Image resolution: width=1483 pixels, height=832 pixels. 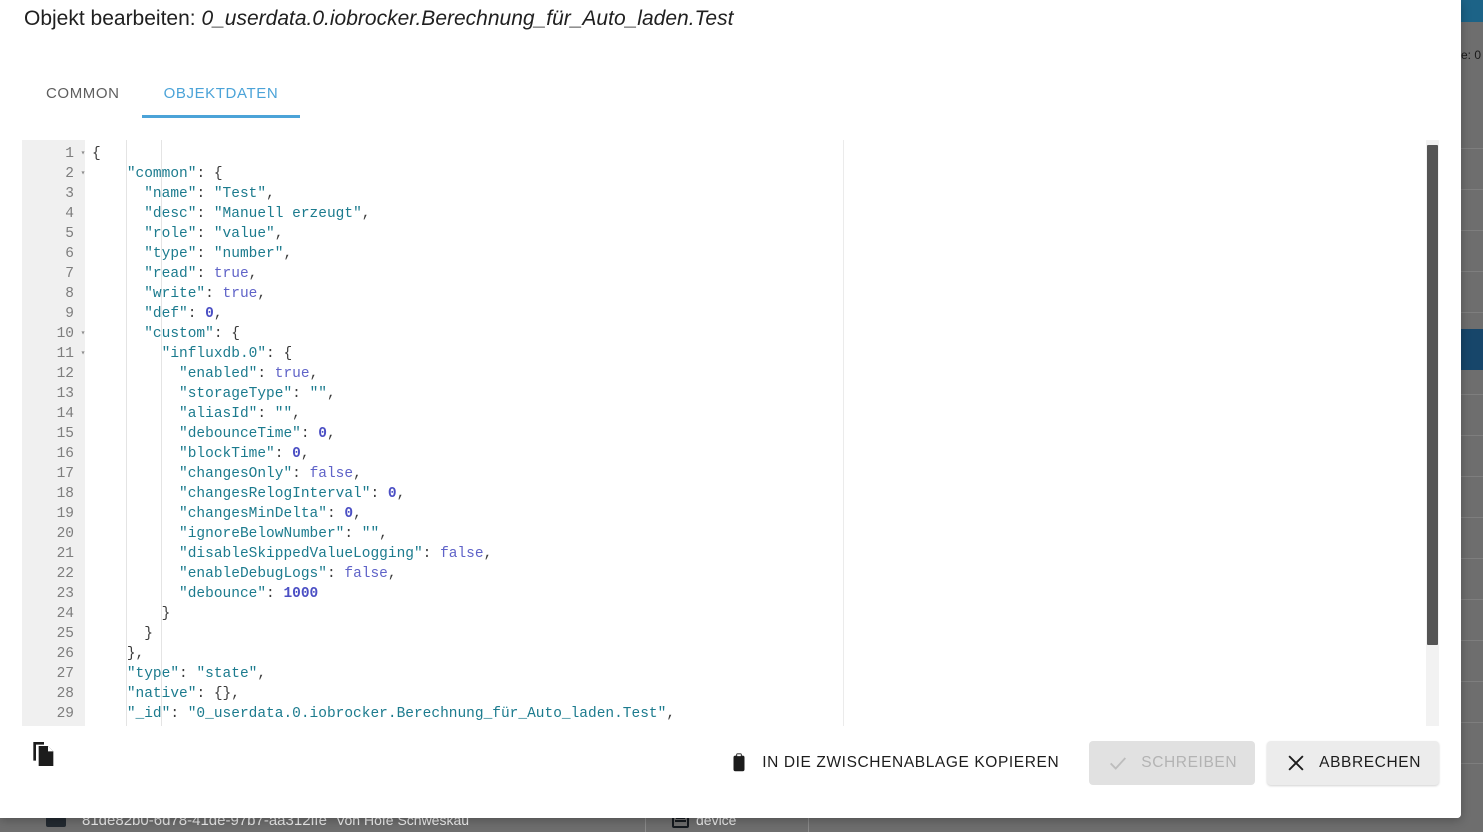 I want to click on editor-line: 10 ▾ "custom": {, so click(x=730, y=334).